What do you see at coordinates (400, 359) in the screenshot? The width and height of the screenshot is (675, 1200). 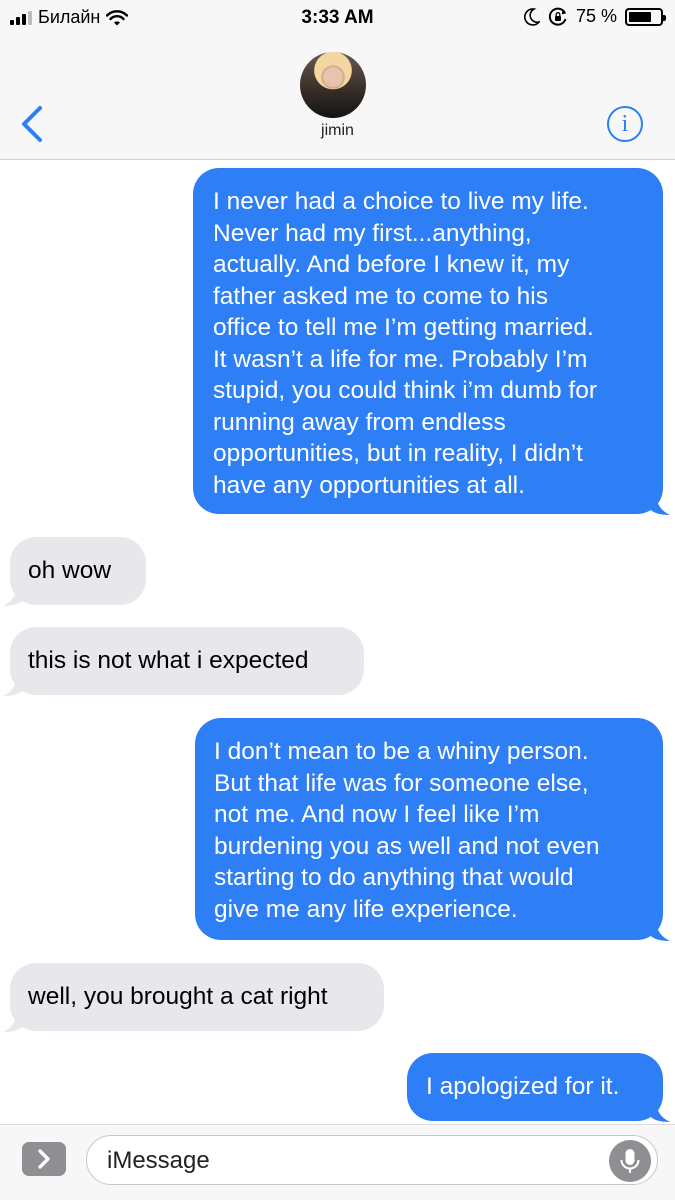 I see `message-line: It wasn’t a life for me. Probably I’m` at bounding box center [400, 359].